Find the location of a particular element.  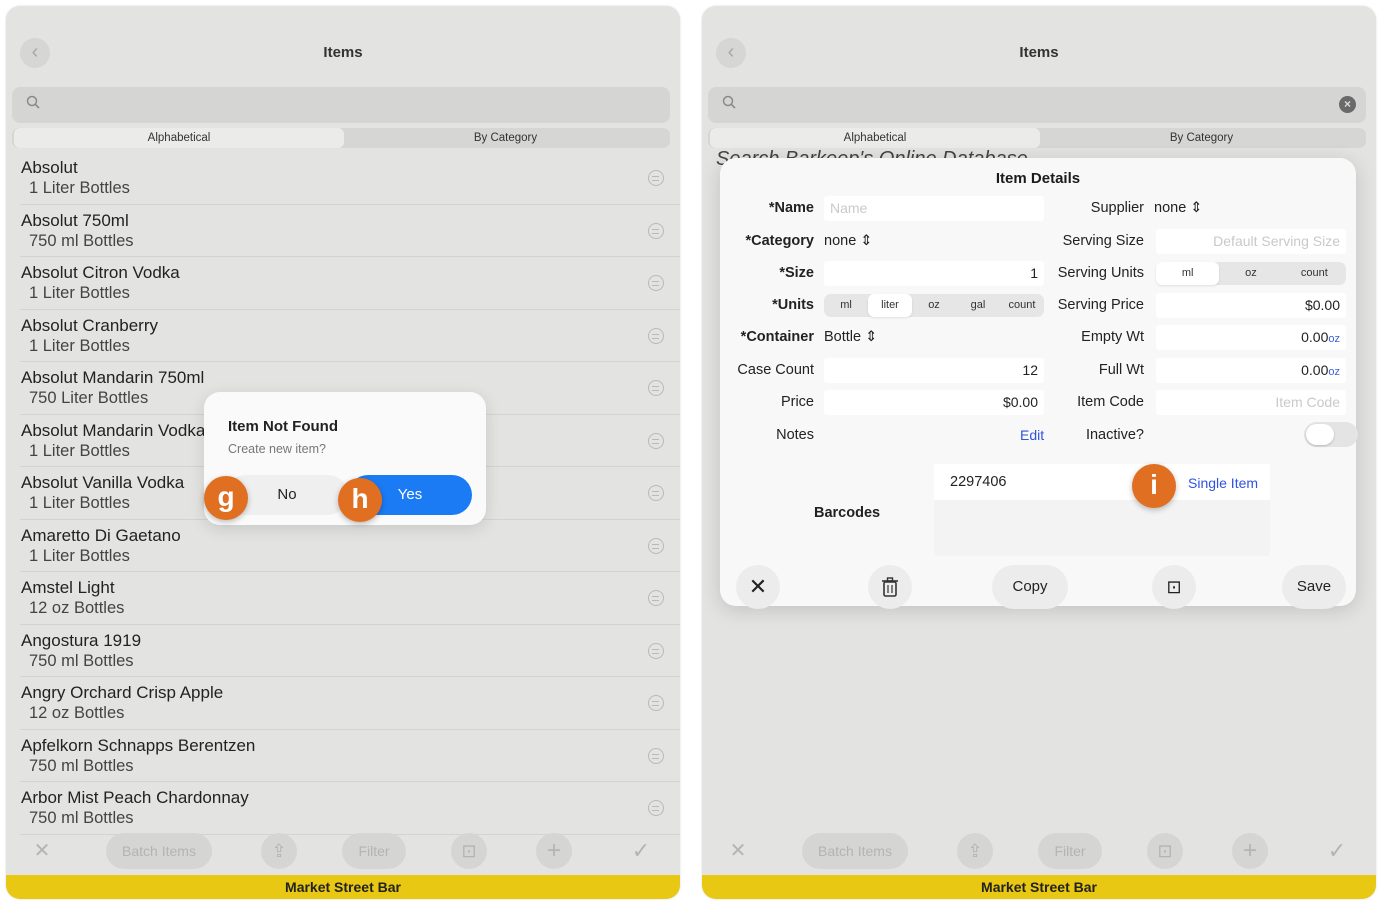

case-count-field: 12 is located at coordinates (934, 370).